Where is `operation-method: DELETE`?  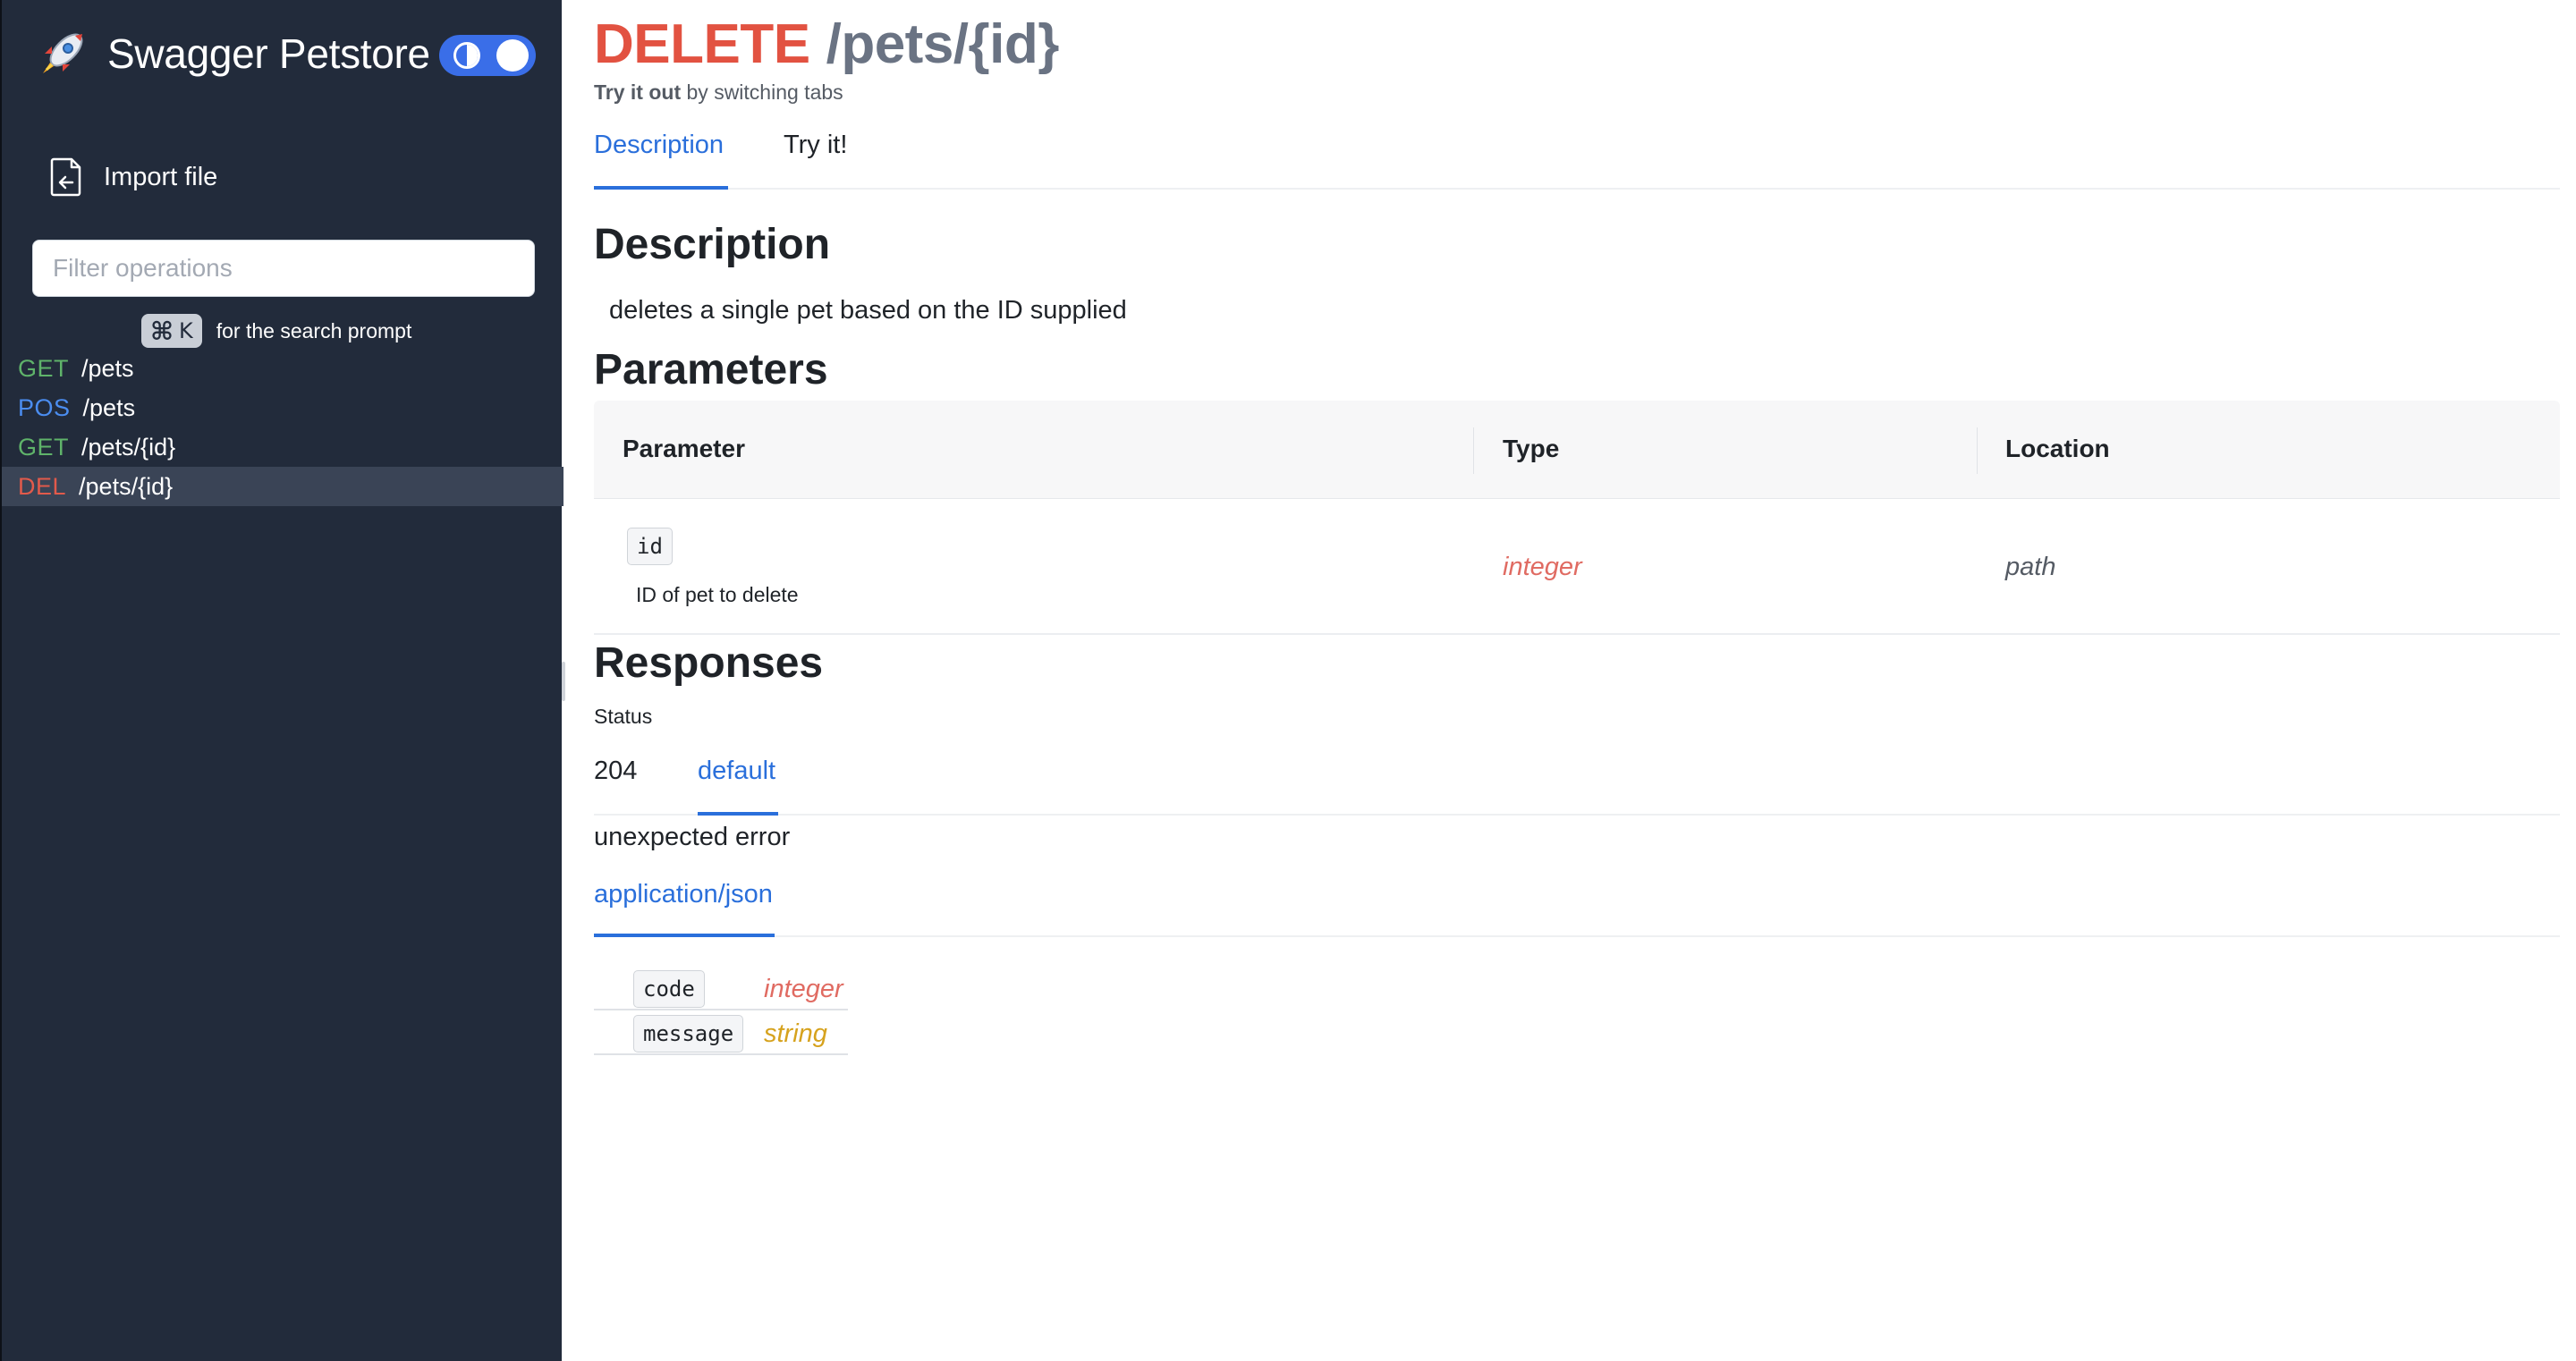 operation-method: DELETE is located at coordinates (702, 44).